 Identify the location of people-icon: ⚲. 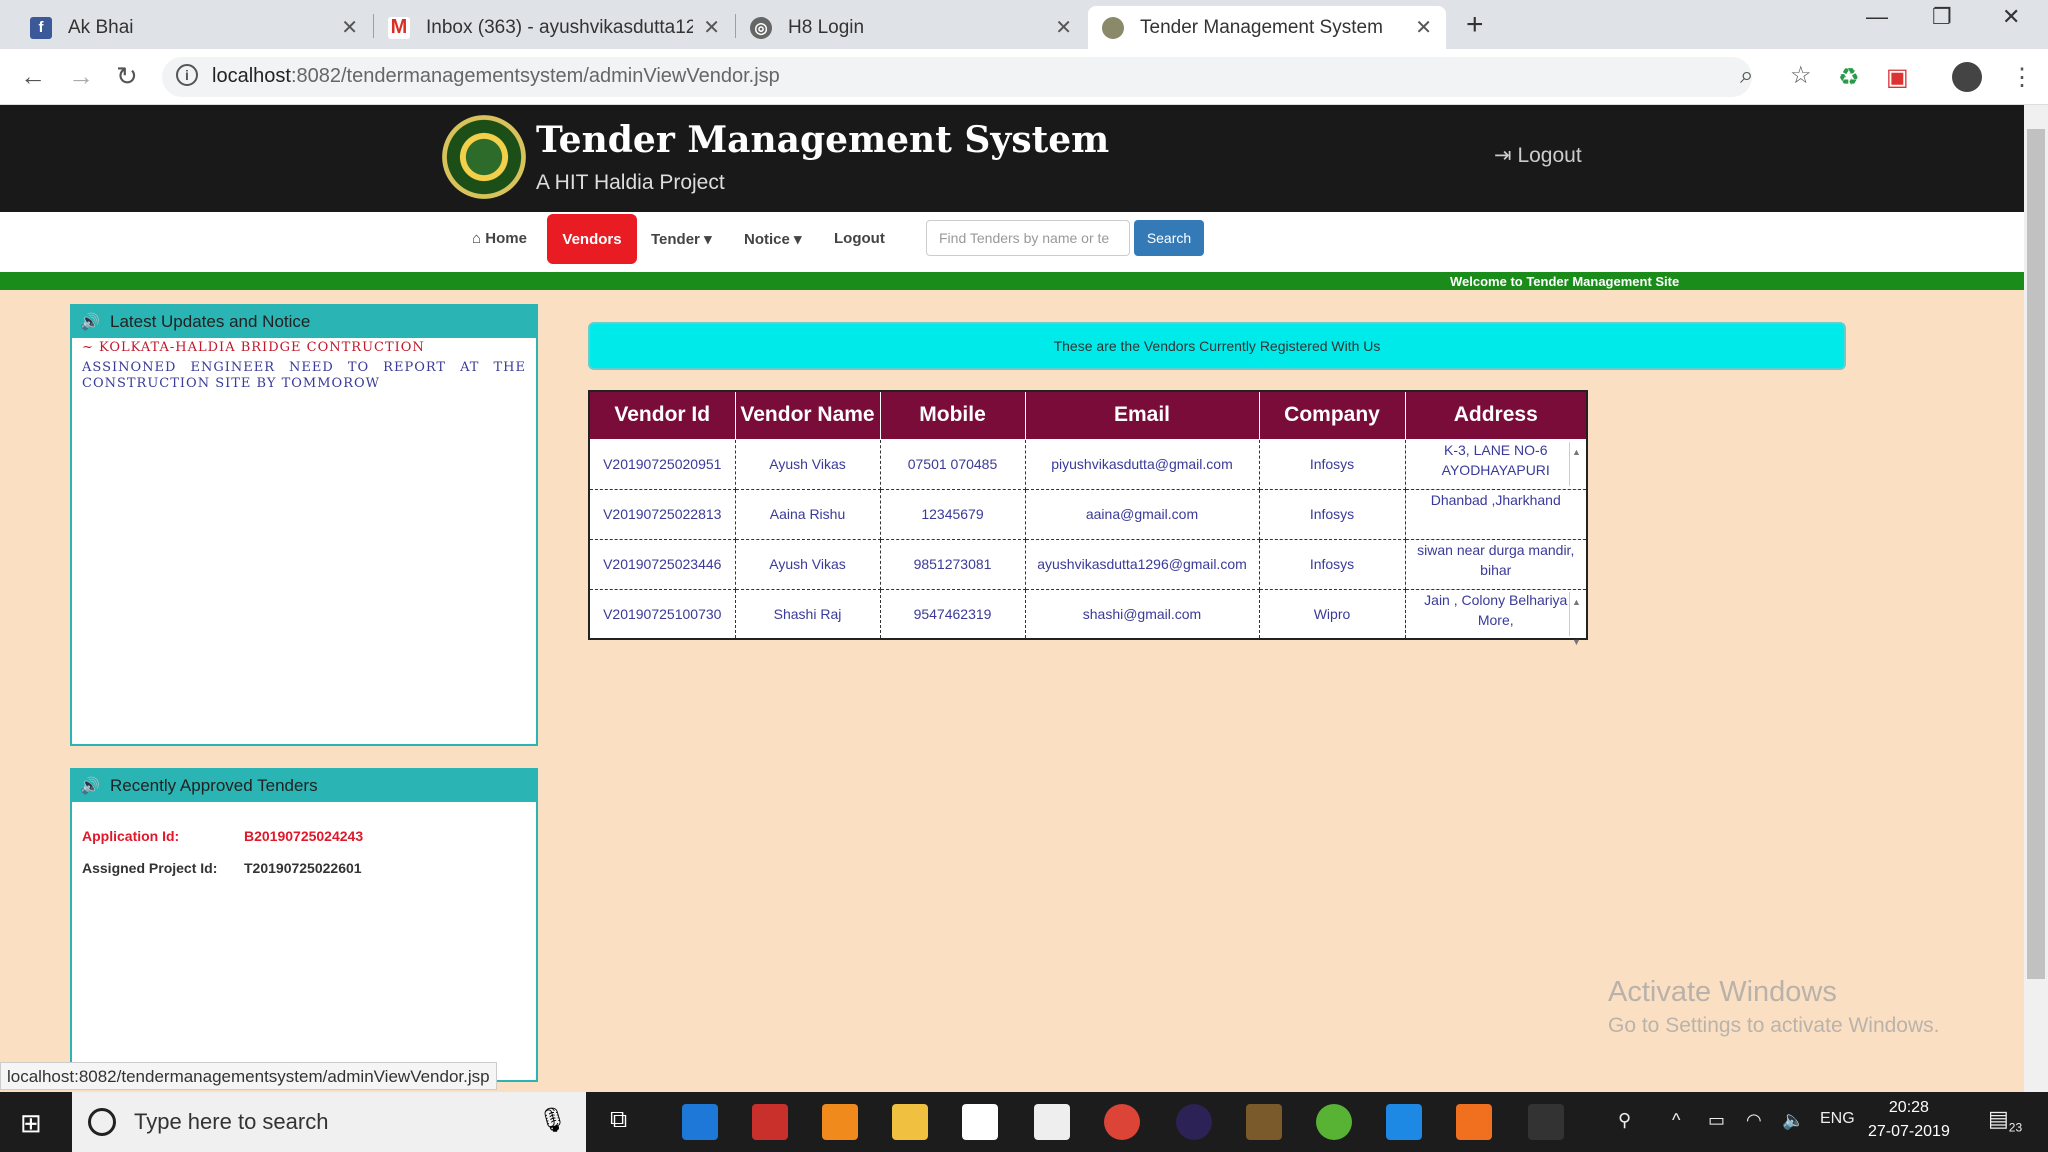
(1624, 1120).